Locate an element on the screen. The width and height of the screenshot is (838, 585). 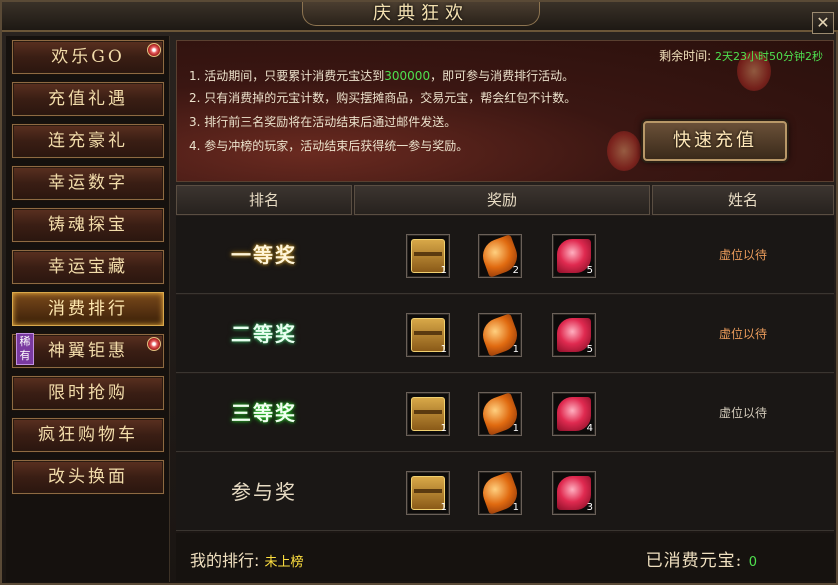
sidebar-item-consumption-ranking: 消费排行 is located at coordinates (88, 309).